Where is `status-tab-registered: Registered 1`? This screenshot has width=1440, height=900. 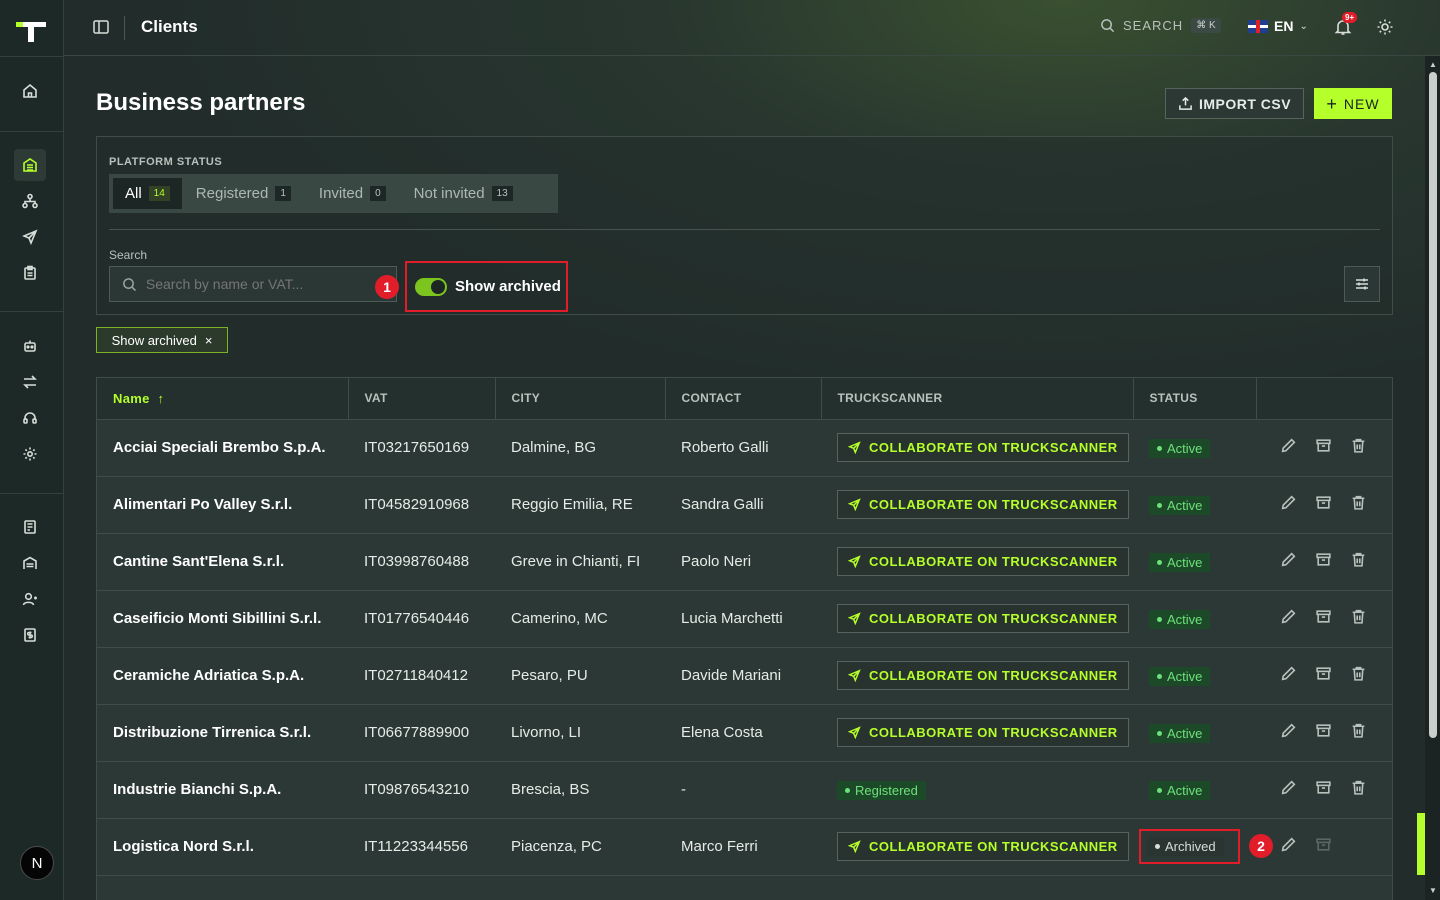
status-tab-registered: Registered 1 is located at coordinates (243, 193).